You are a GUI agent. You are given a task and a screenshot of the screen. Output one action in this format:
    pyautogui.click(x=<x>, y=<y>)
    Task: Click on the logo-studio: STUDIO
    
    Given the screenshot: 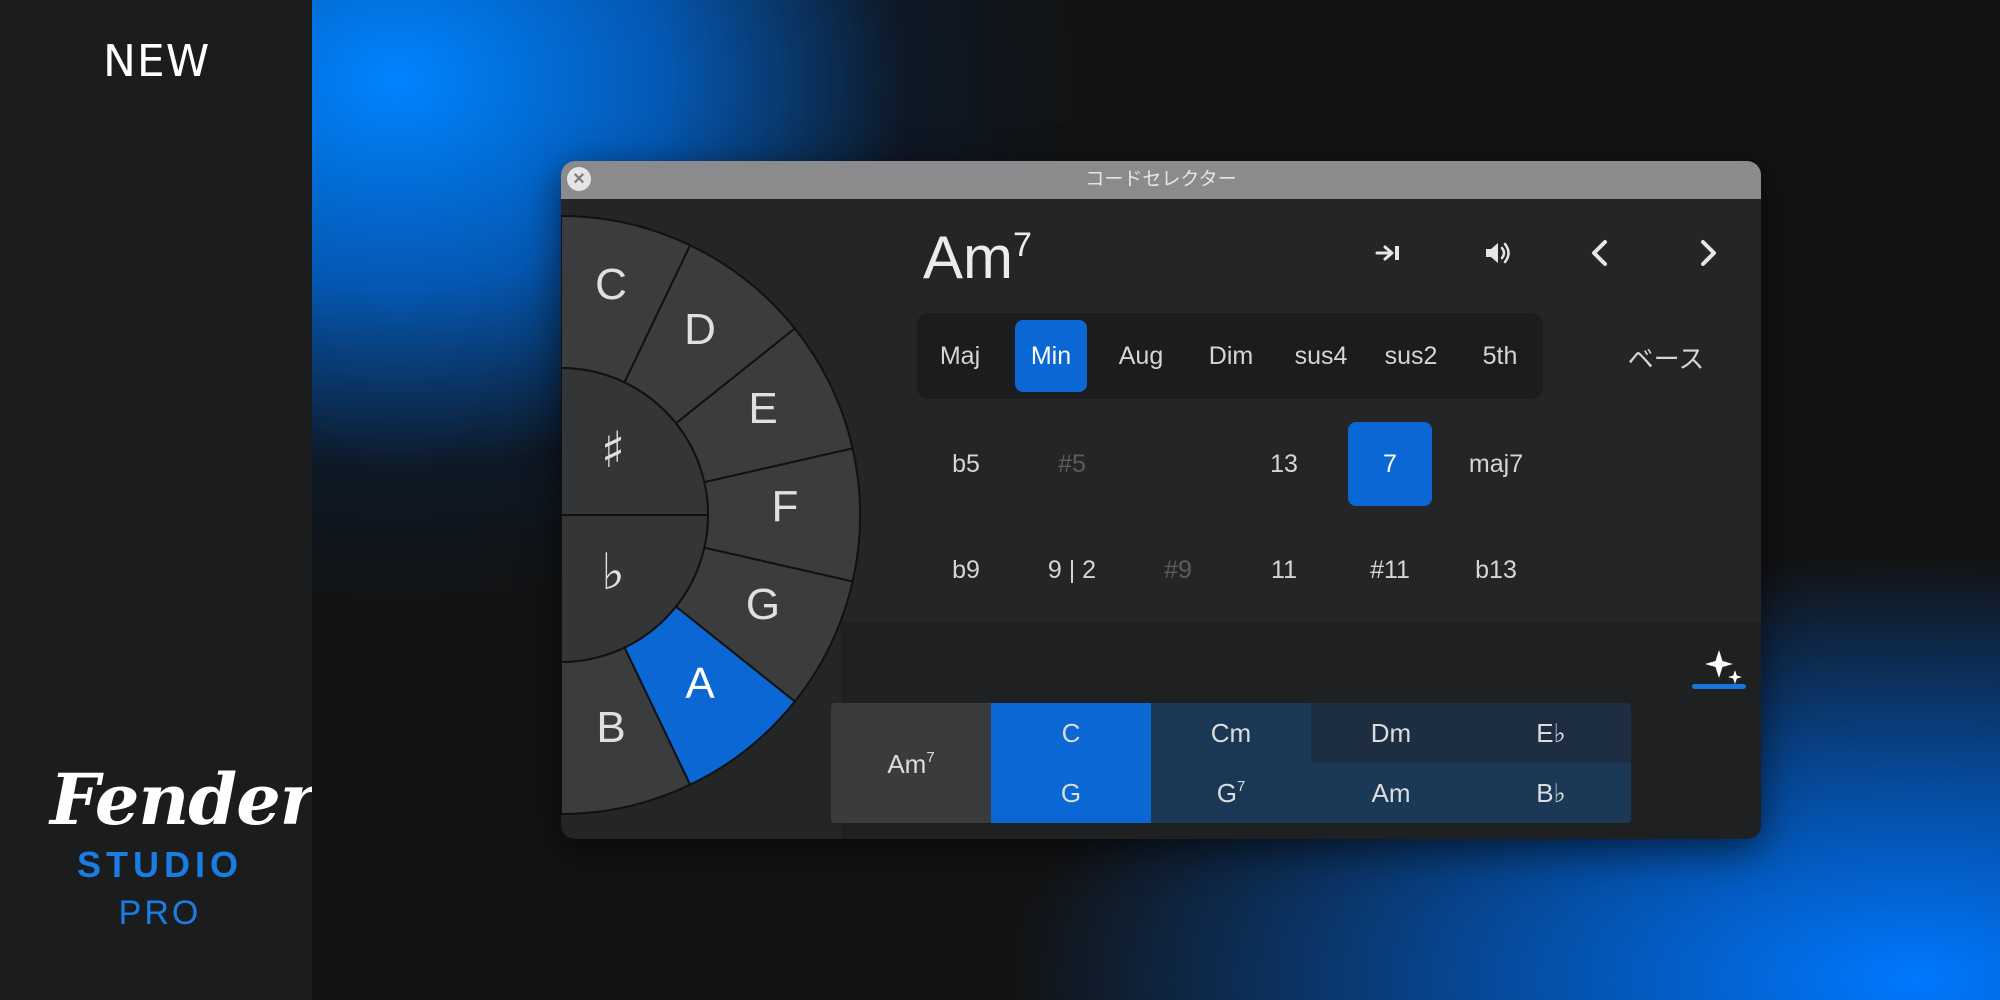 What is the action you would take?
    pyautogui.click(x=159, y=864)
    